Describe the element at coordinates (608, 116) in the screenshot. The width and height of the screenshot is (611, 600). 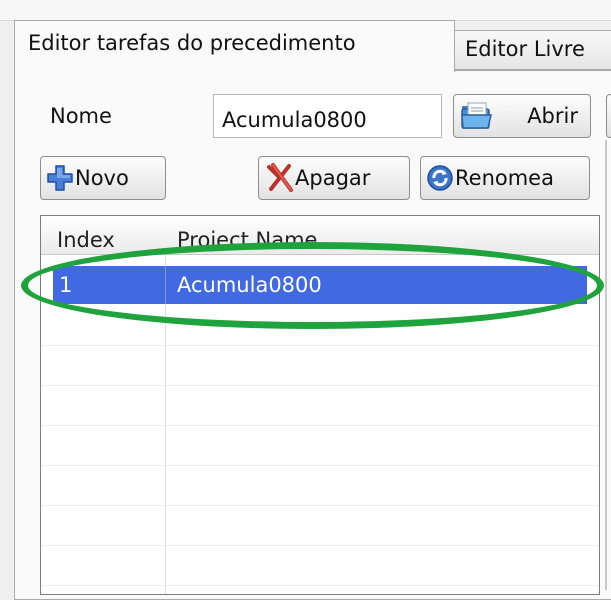
I see `extra-button` at that location.